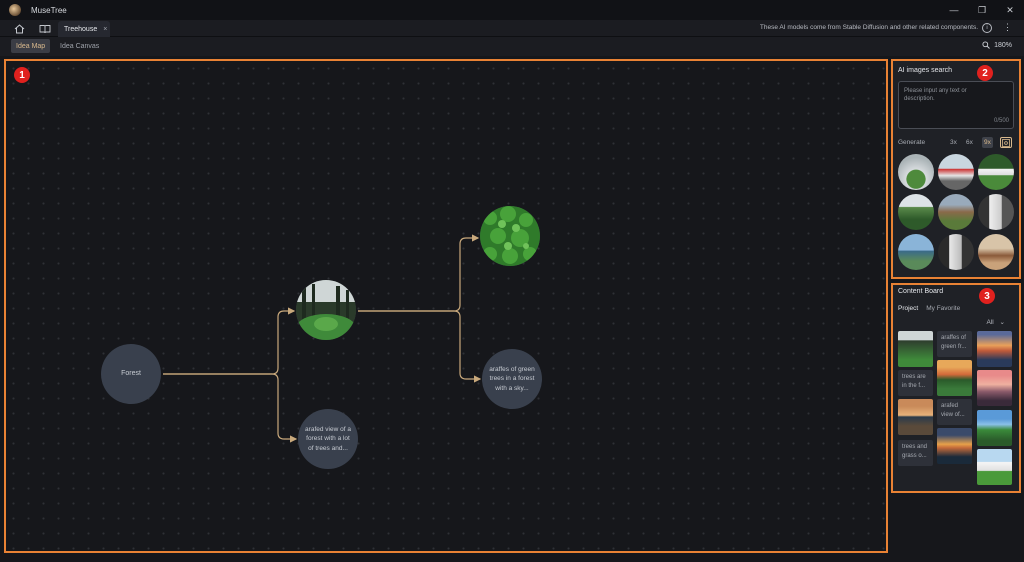  Describe the element at coordinates (954, 10) in the screenshot. I see `minimize-button: —` at that location.